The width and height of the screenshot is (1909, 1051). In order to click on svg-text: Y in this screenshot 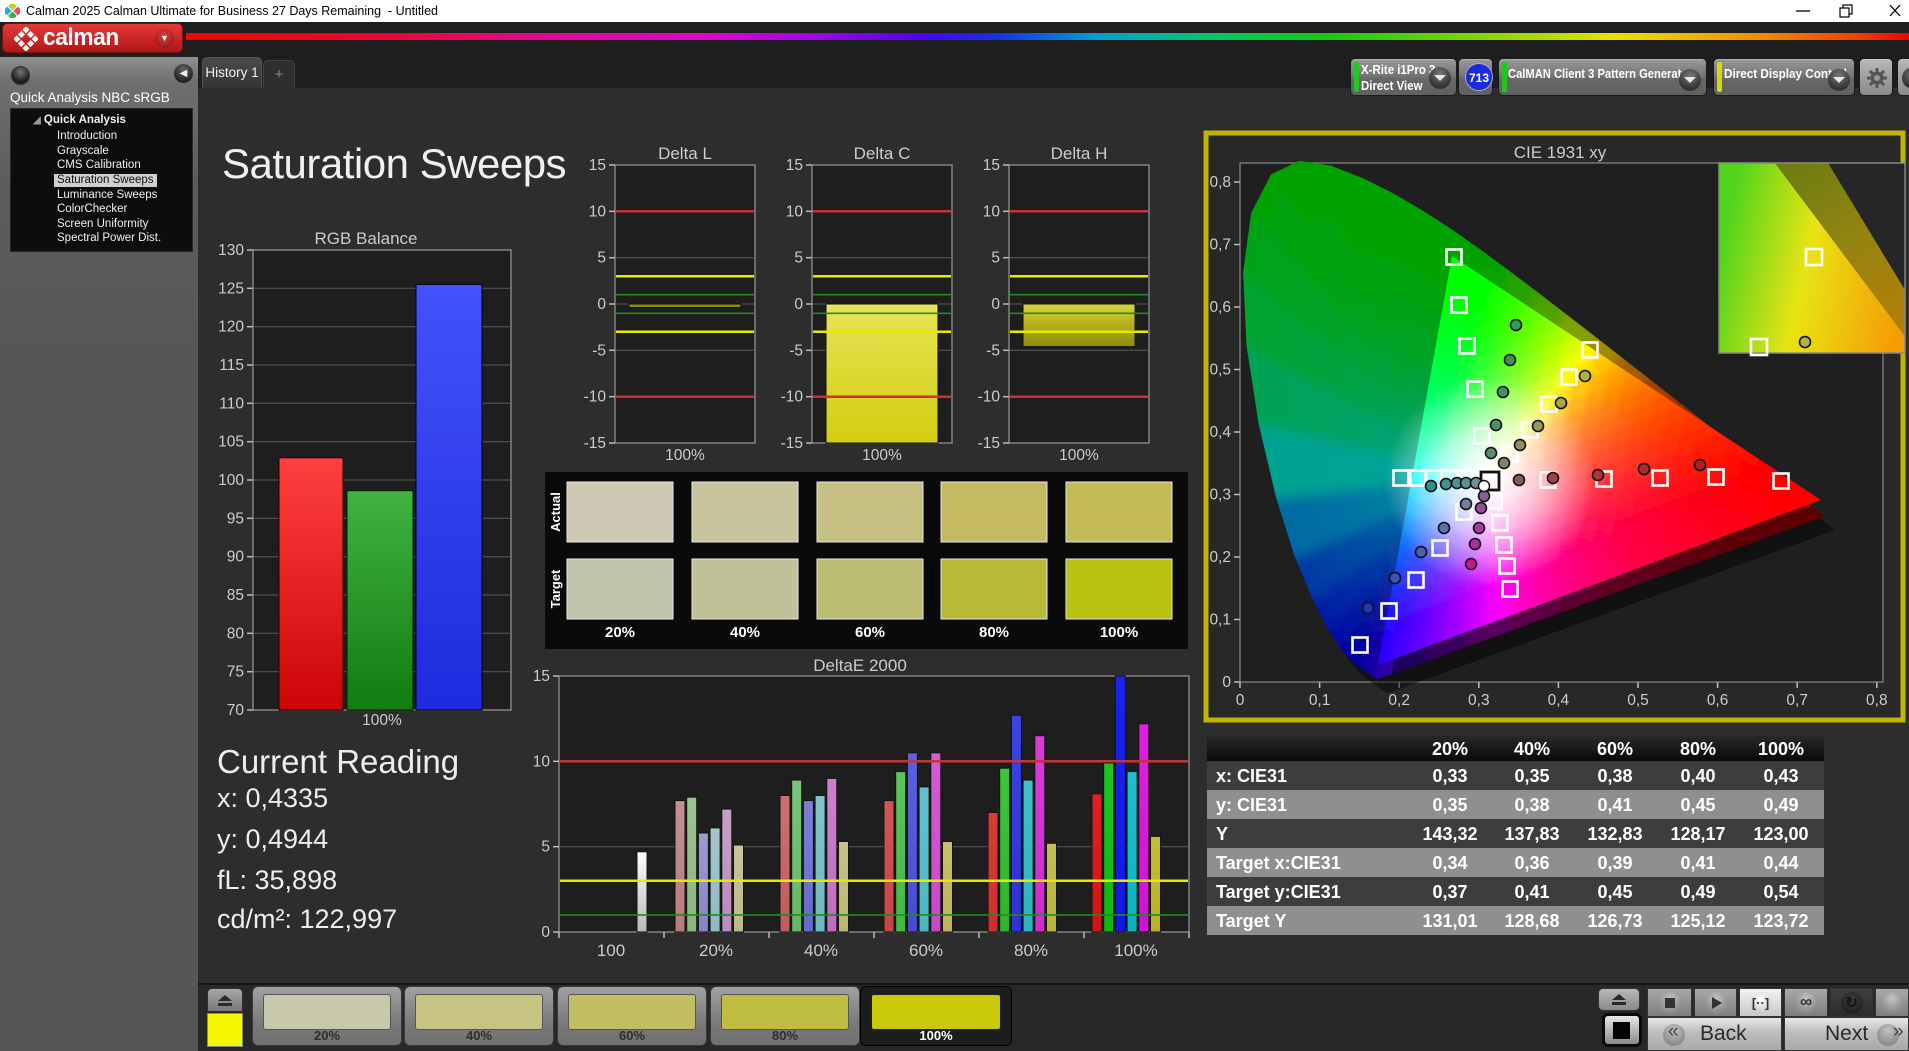, I will do `click(1222, 834)`.